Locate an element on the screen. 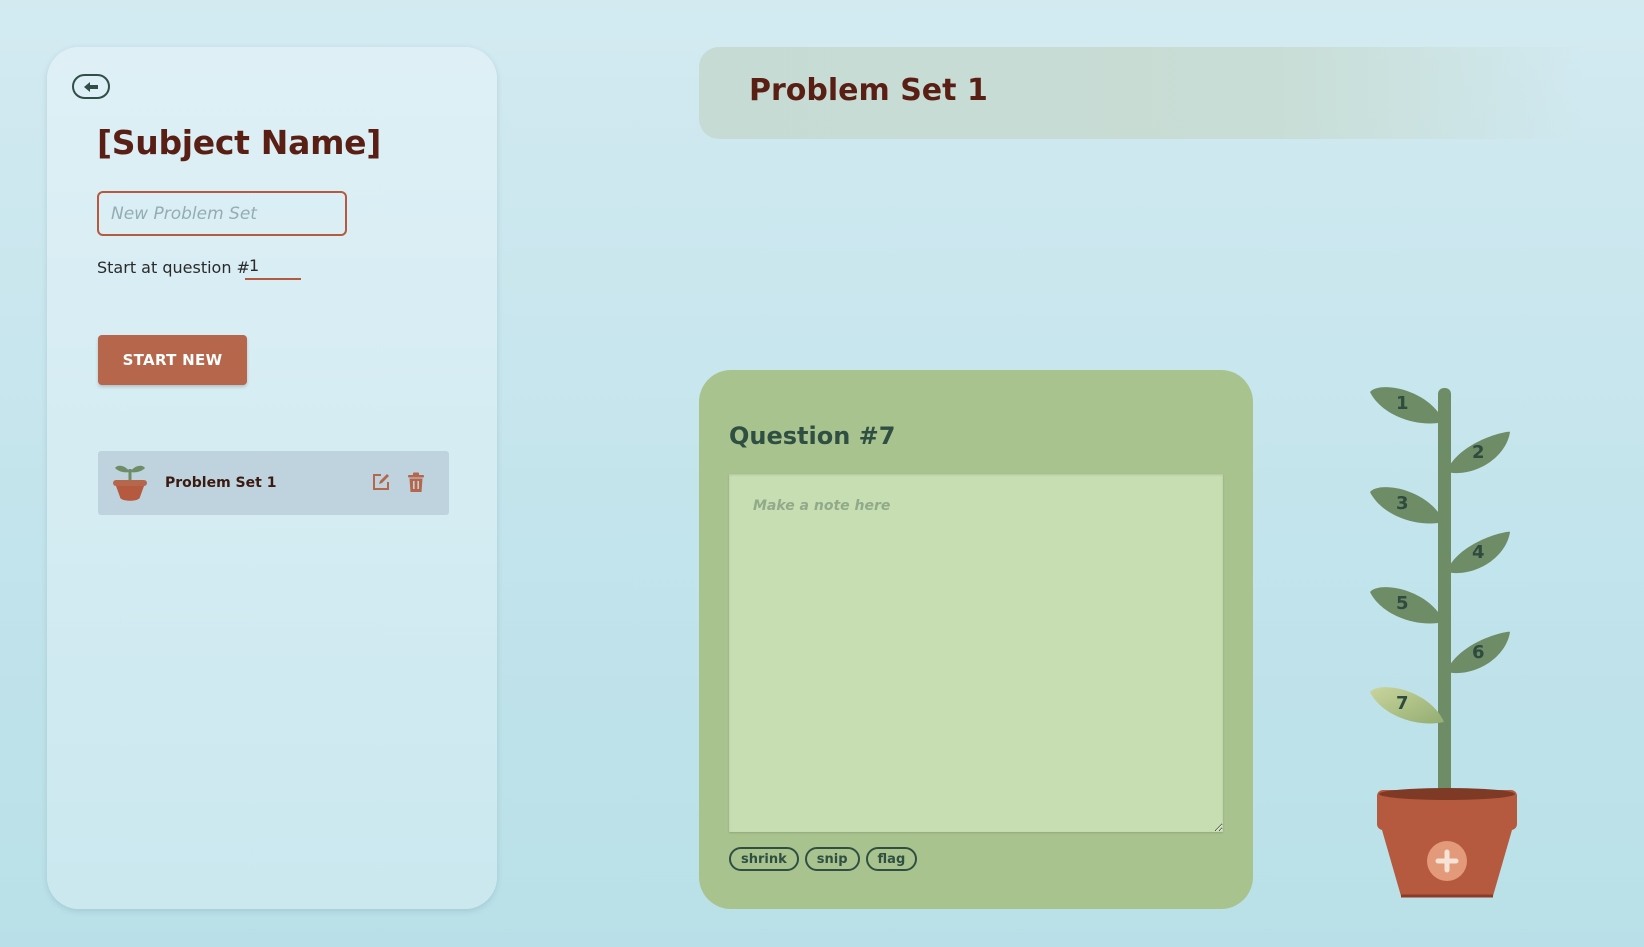 This screenshot has height=947, width=1644. progress-plant: 1 2 3 4 5 6 7 is located at coordinates (1443, 642).